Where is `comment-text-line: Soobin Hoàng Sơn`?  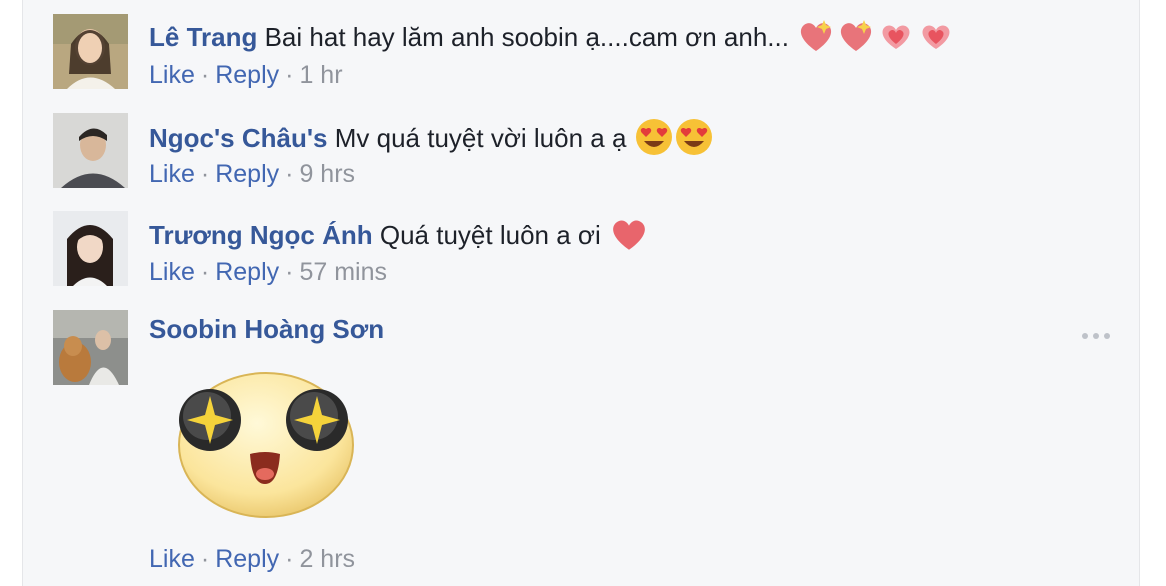
comment-text-line: Soobin Hoàng Sơn is located at coordinates (266, 329).